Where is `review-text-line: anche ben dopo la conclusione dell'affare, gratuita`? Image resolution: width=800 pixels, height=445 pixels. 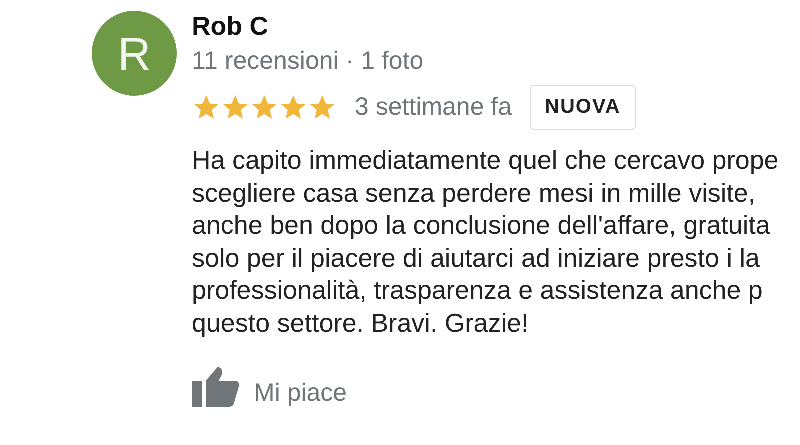
review-text-line: anche ben dopo la conclusione dell'affare, gratuita is located at coordinates (482, 225).